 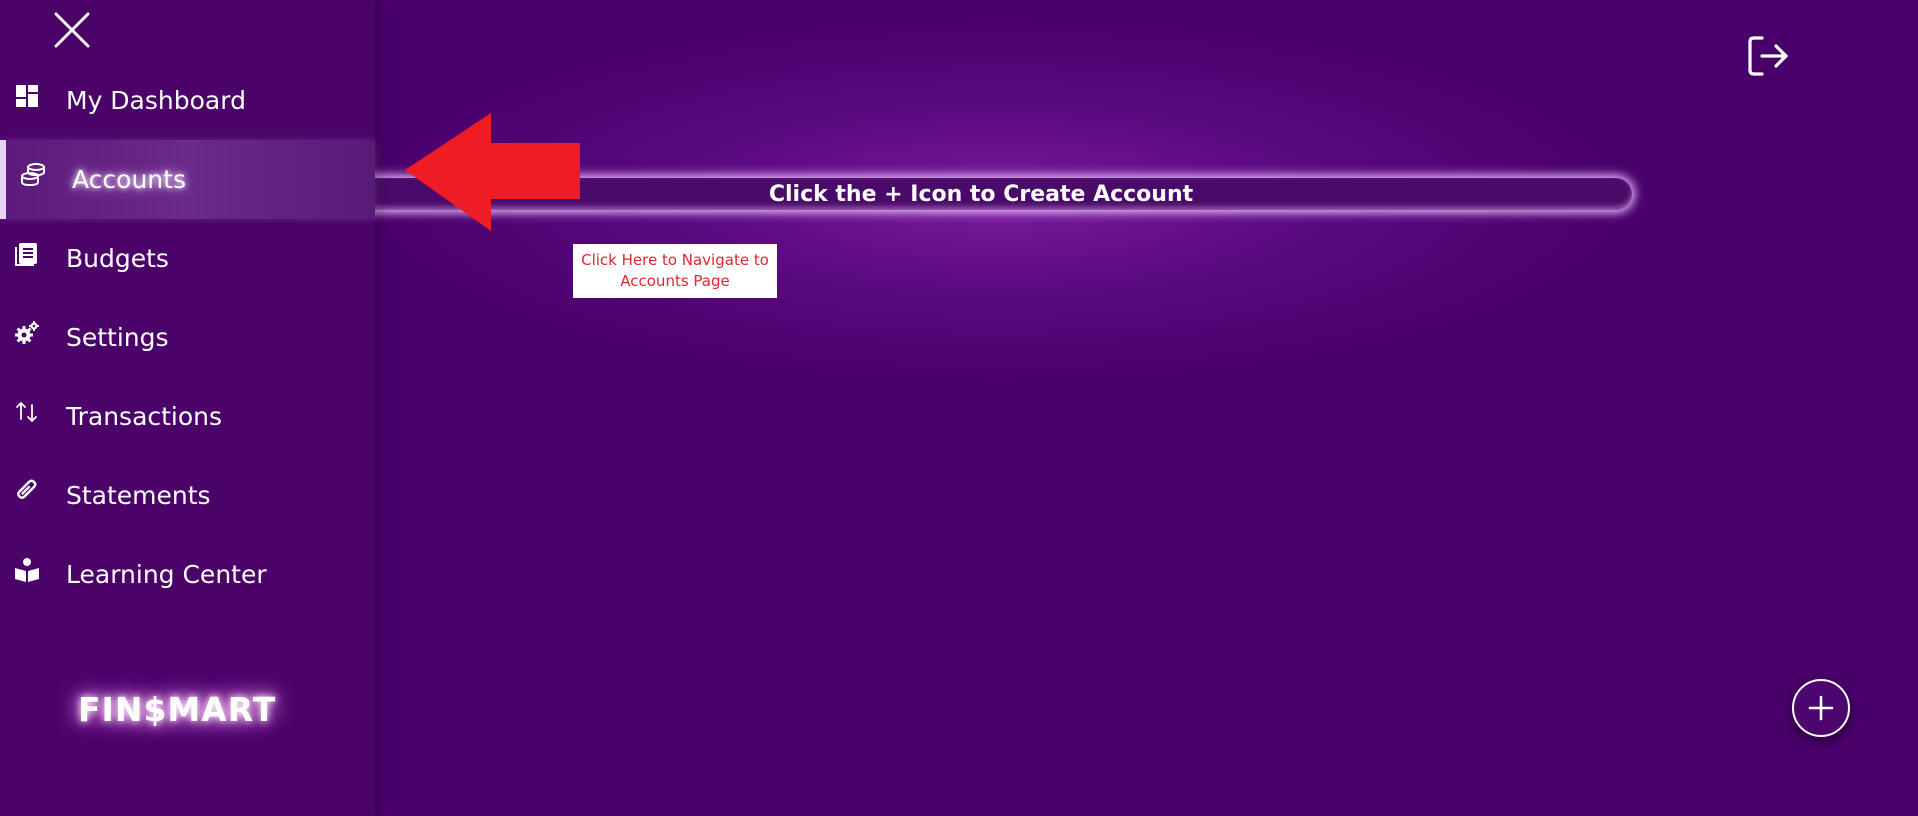 I want to click on sidebar-item-label: Settings, so click(x=117, y=337).